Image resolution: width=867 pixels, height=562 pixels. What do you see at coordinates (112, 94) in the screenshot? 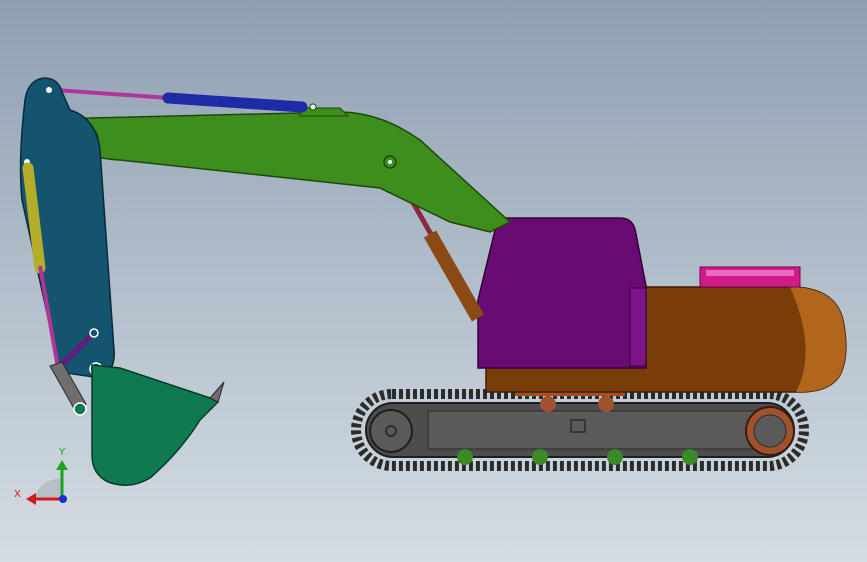
I see `stick-cylinder-rod` at bounding box center [112, 94].